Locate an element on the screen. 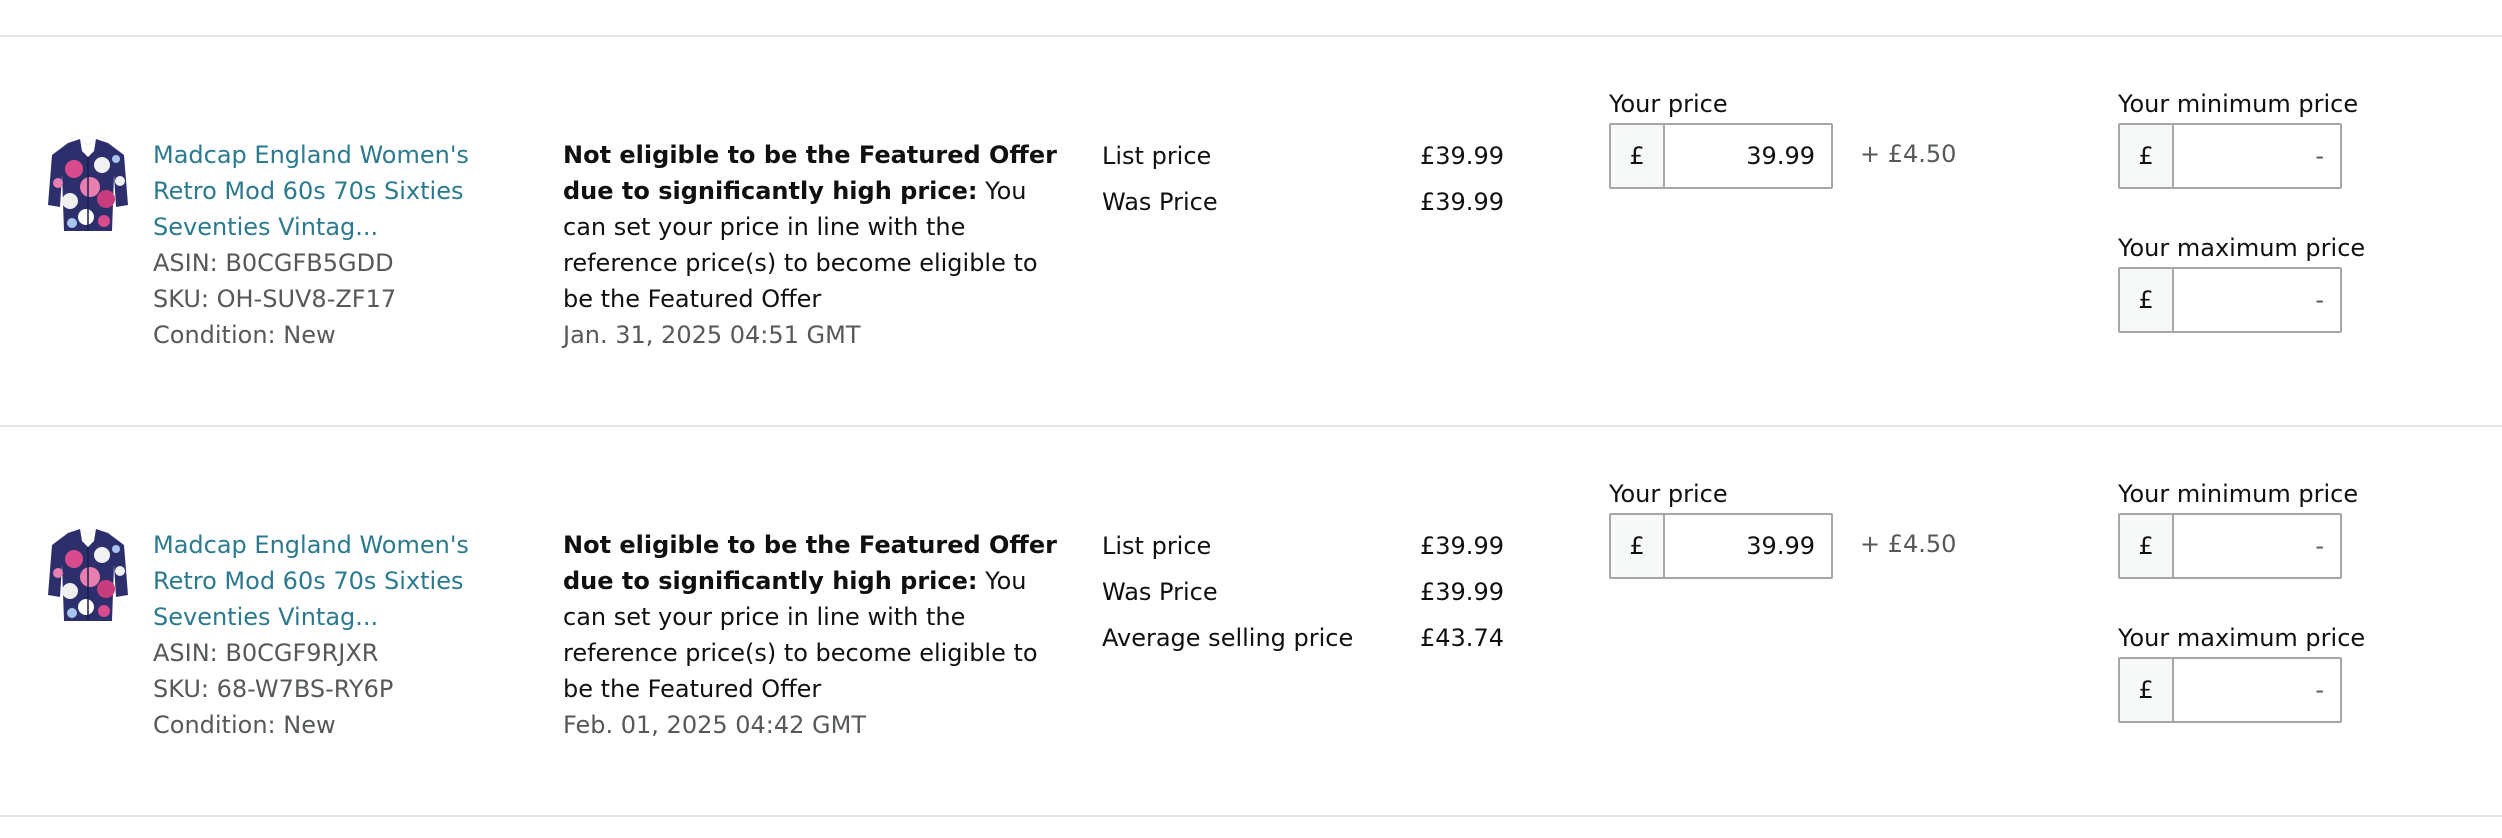 The image size is (2502, 838). status-timestamp: Feb. 01, 2025 04:42 GMT is located at coordinates (715, 725).